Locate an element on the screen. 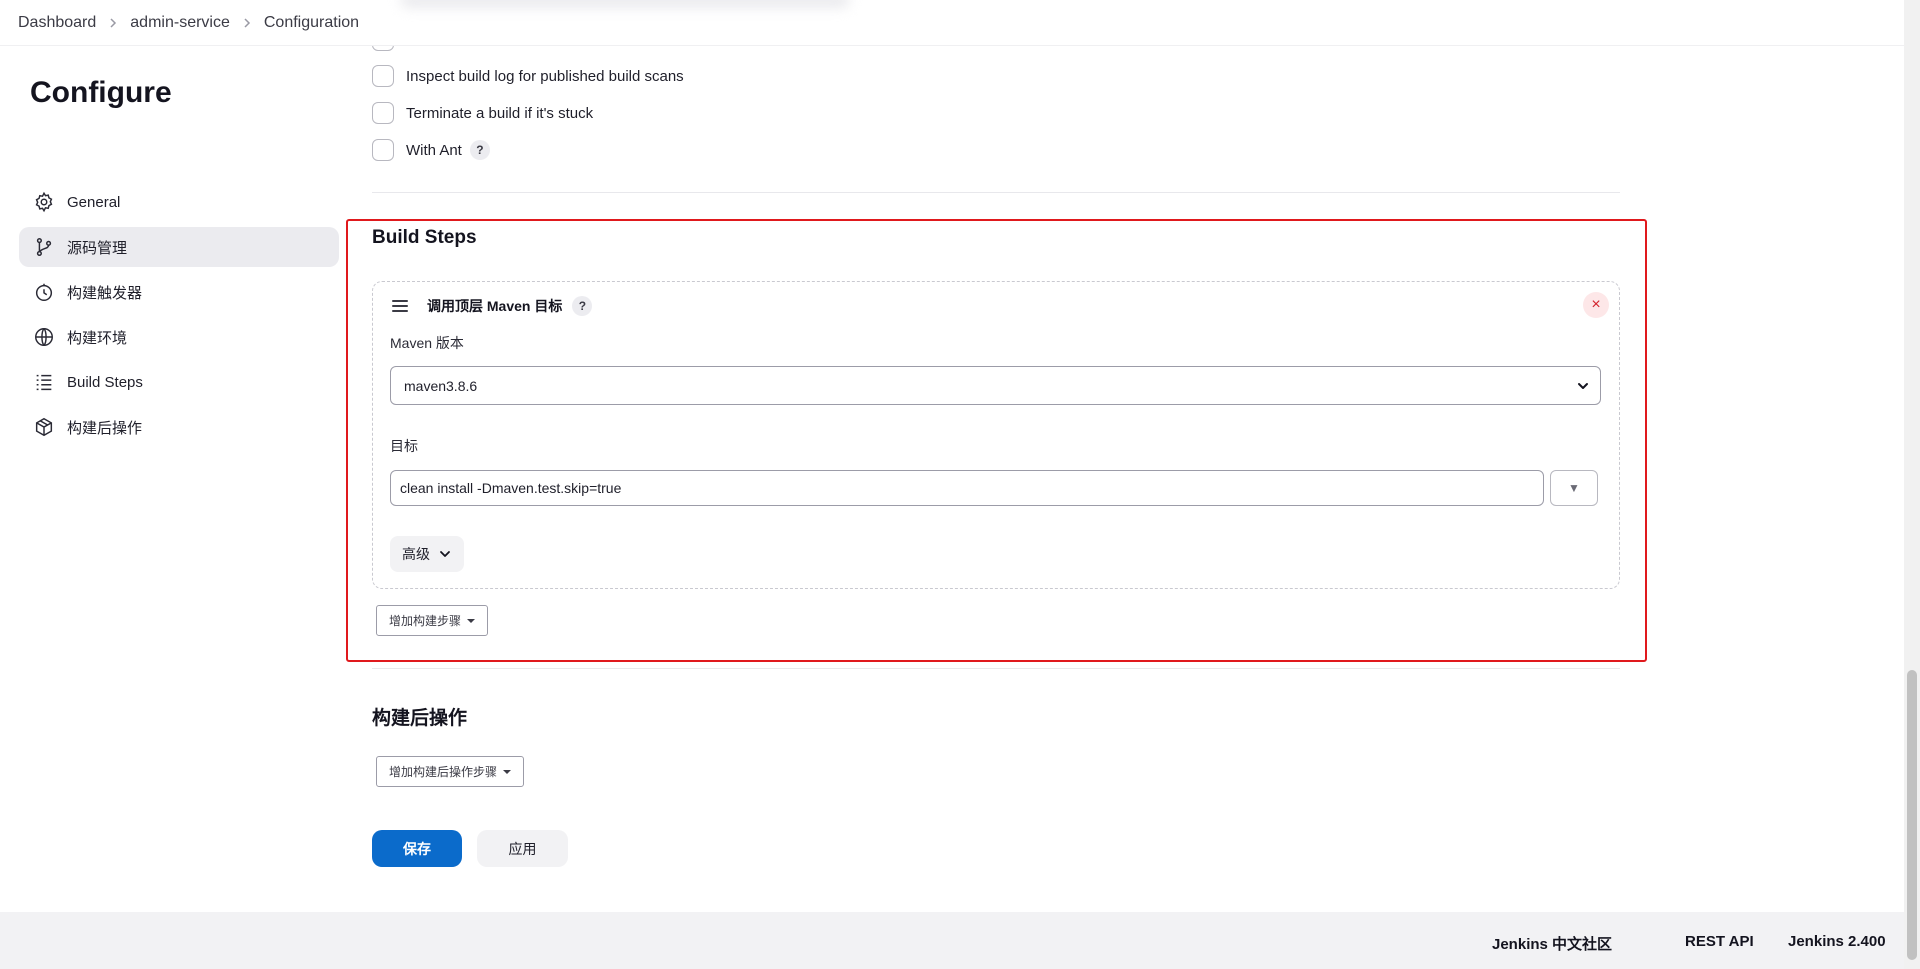 The image size is (1920, 969). build-steps-heading: Build Steps is located at coordinates (424, 237).